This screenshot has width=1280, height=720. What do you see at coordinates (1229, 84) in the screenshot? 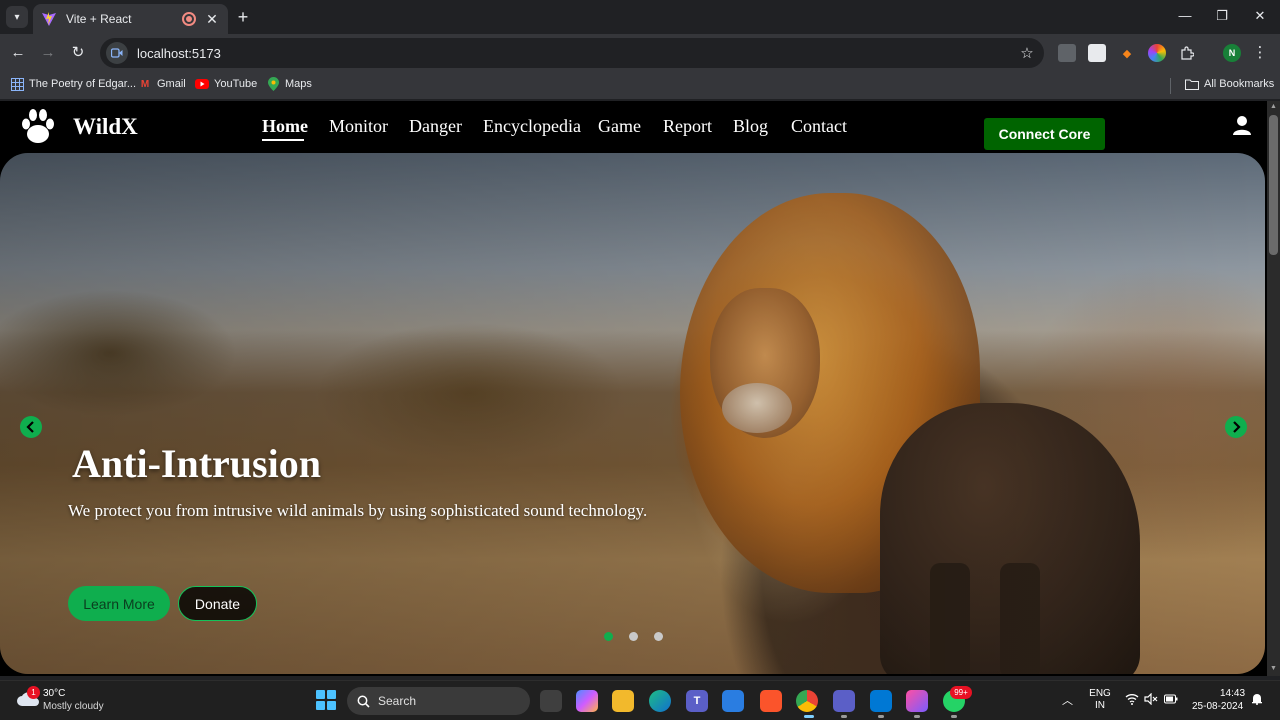
I see `all-bookmarks-button: All Bookmarks` at bounding box center [1229, 84].